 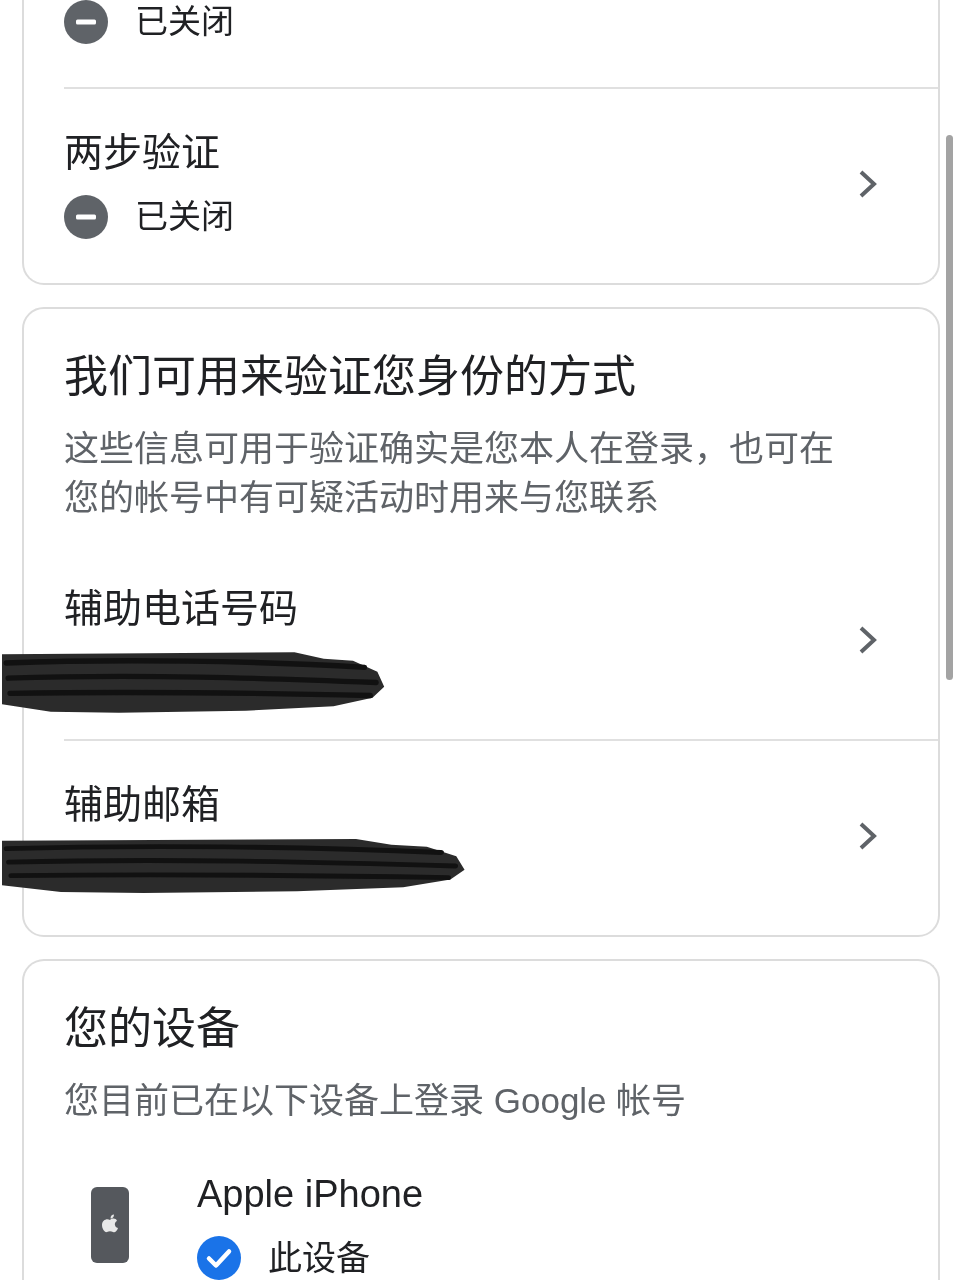 What do you see at coordinates (181, 609) in the screenshot?
I see `setting-title: 辅助电话号码` at bounding box center [181, 609].